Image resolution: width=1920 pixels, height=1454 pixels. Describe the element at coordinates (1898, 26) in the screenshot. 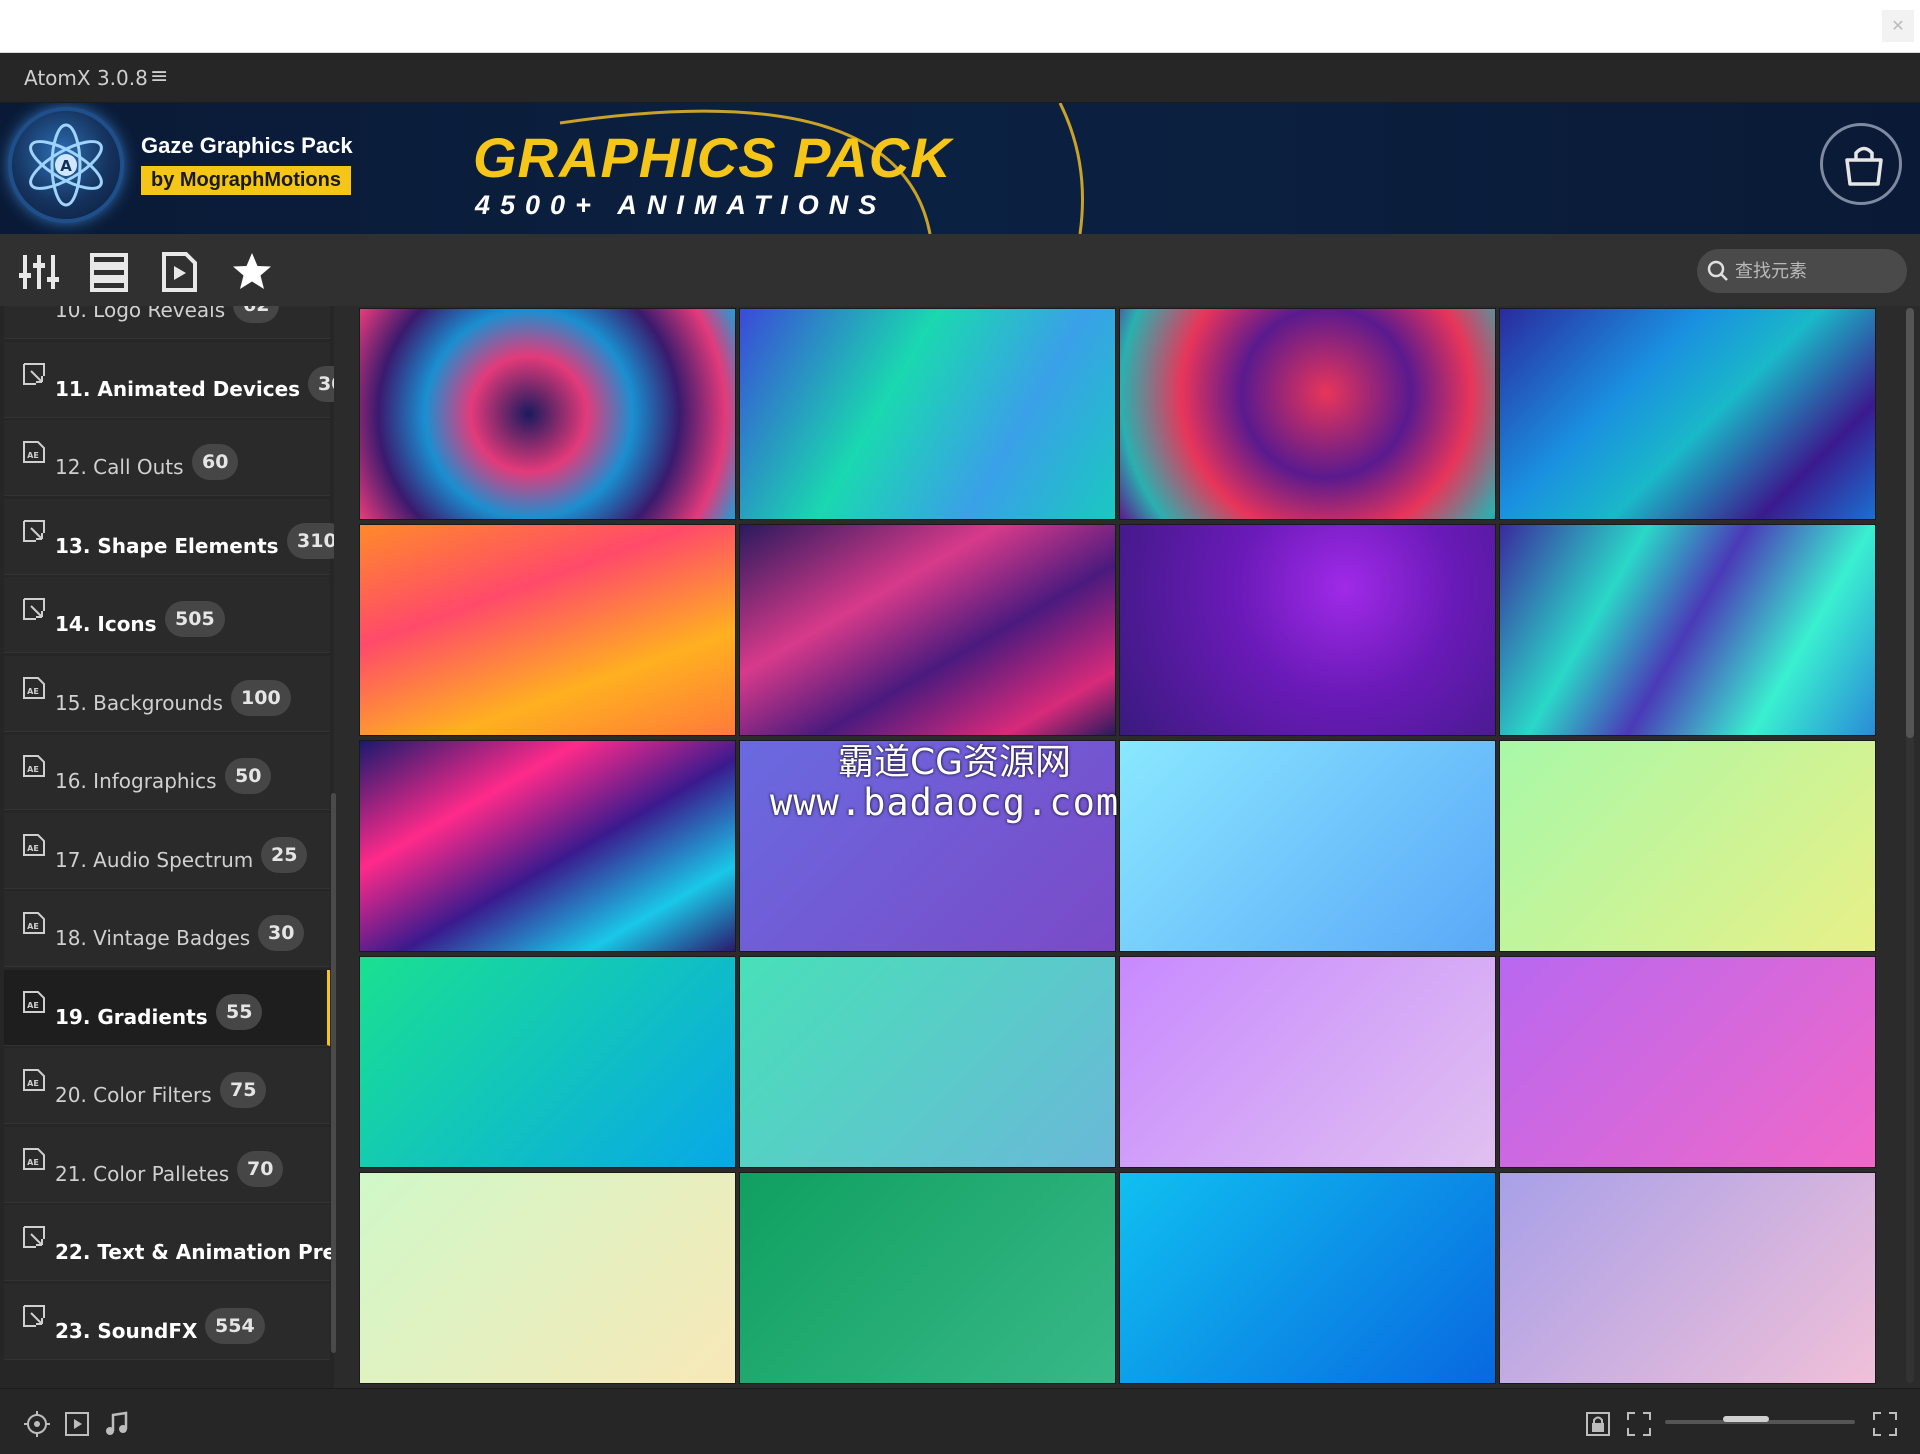

I see `window-close-button: ✕` at that location.